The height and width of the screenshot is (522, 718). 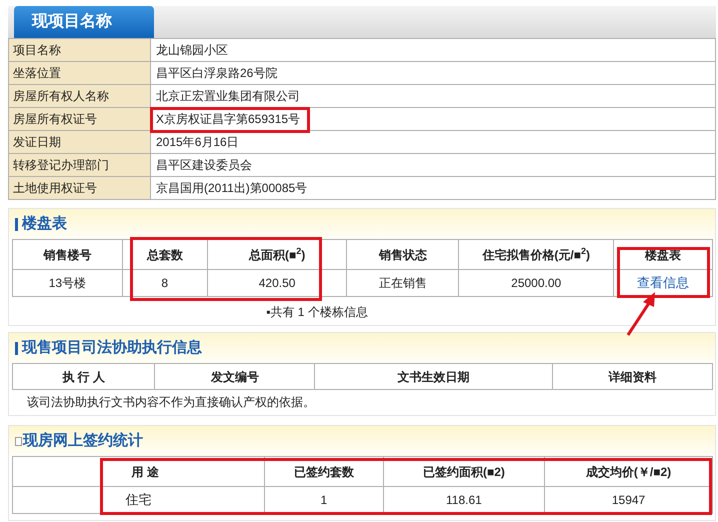 What do you see at coordinates (79, 50) in the screenshot?
I see `field-label: 项目名称` at bounding box center [79, 50].